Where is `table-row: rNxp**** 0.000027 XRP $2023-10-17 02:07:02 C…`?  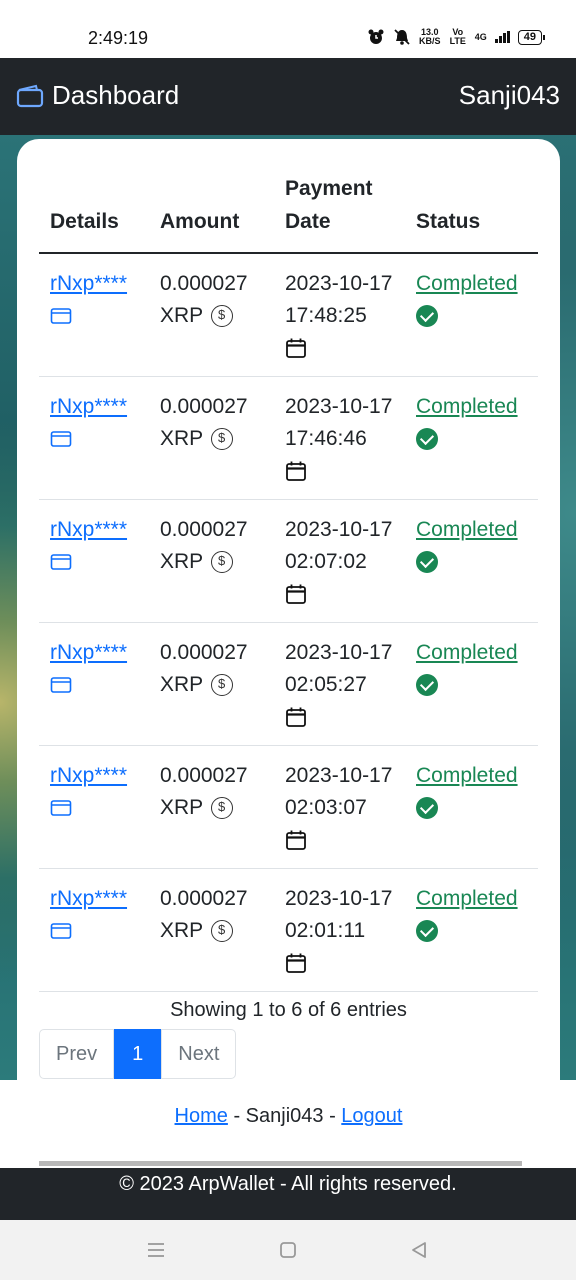 table-row: rNxp**** 0.000027 XRP $2023-10-17 02:07:02 C… is located at coordinates (288, 561).